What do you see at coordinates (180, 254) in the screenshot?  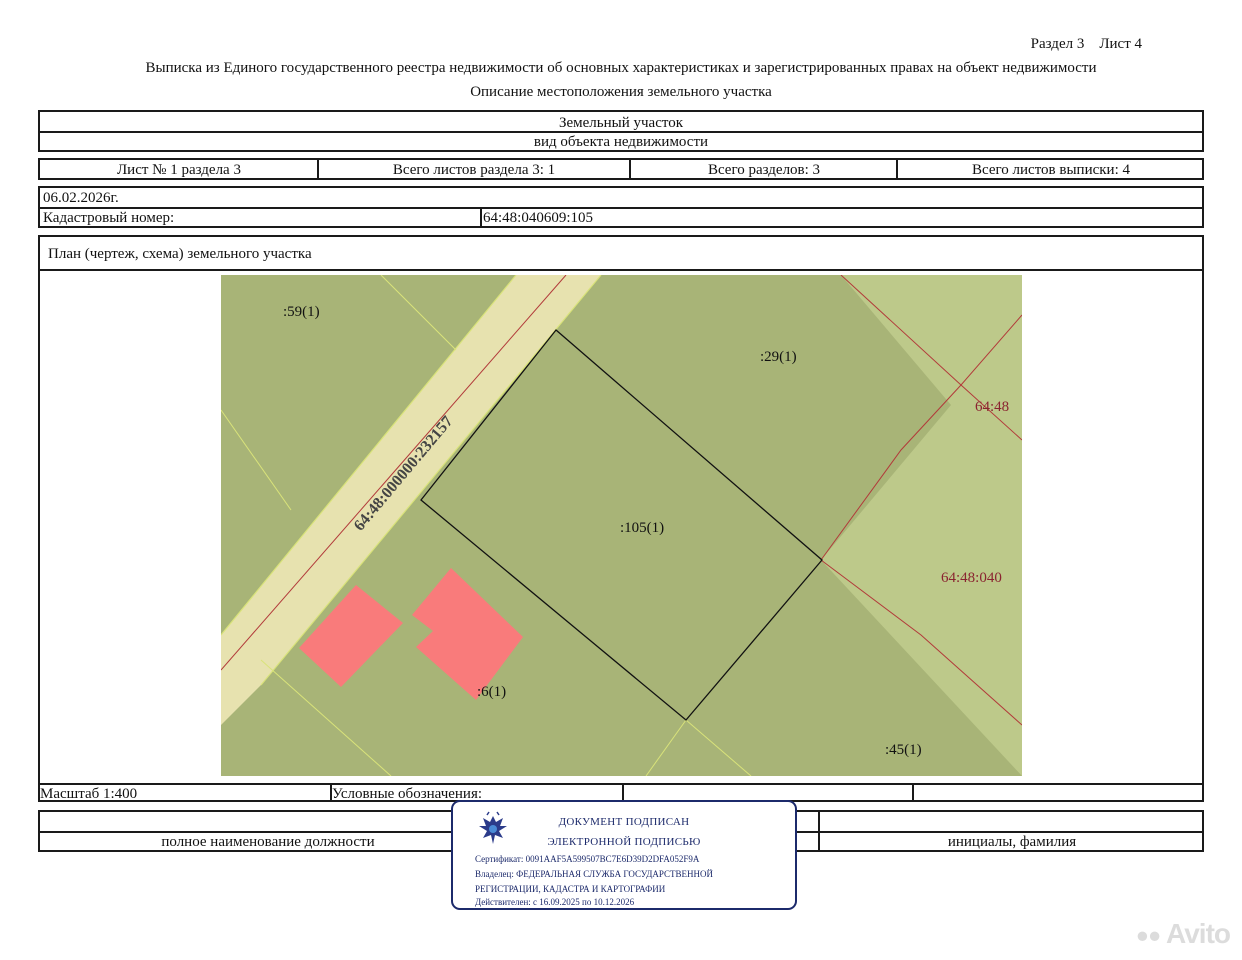 I see `plan-title: План (чертеж, схема) земельного участка` at bounding box center [180, 254].